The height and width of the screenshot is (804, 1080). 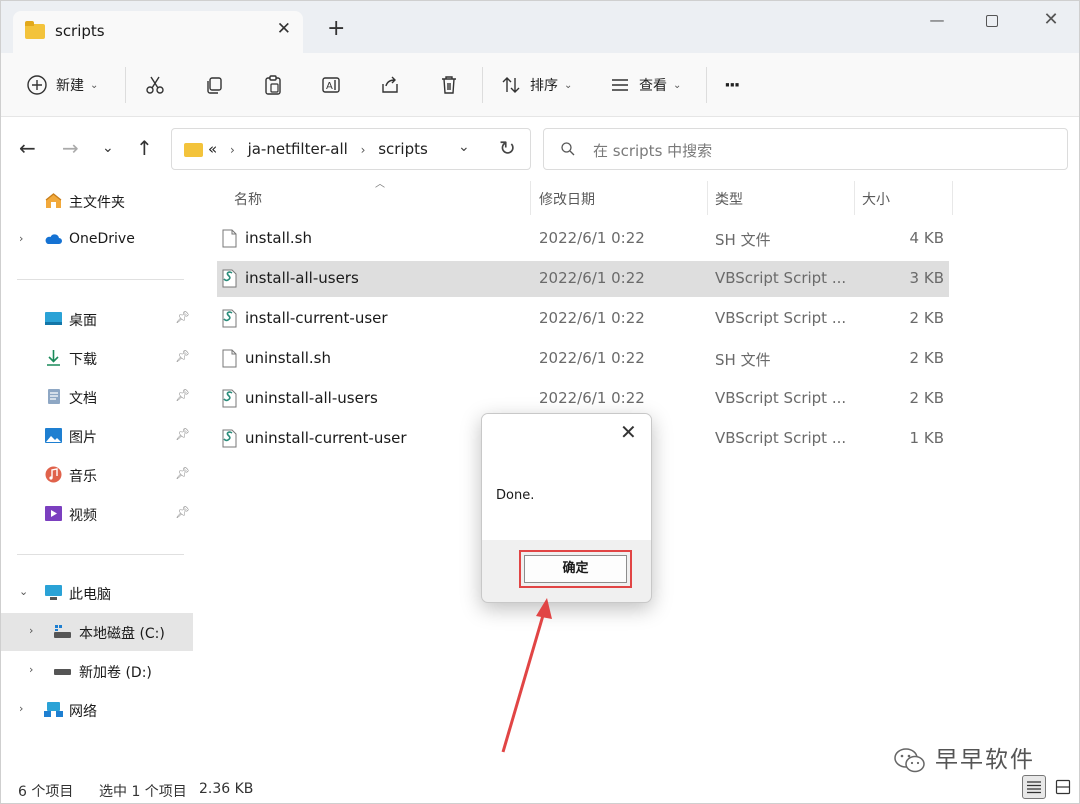 What do you see at coordinates (566, 508) in the screenshot?
I see `message-dialog: ✕ Done. 确定` at bounding box center [566, 508].